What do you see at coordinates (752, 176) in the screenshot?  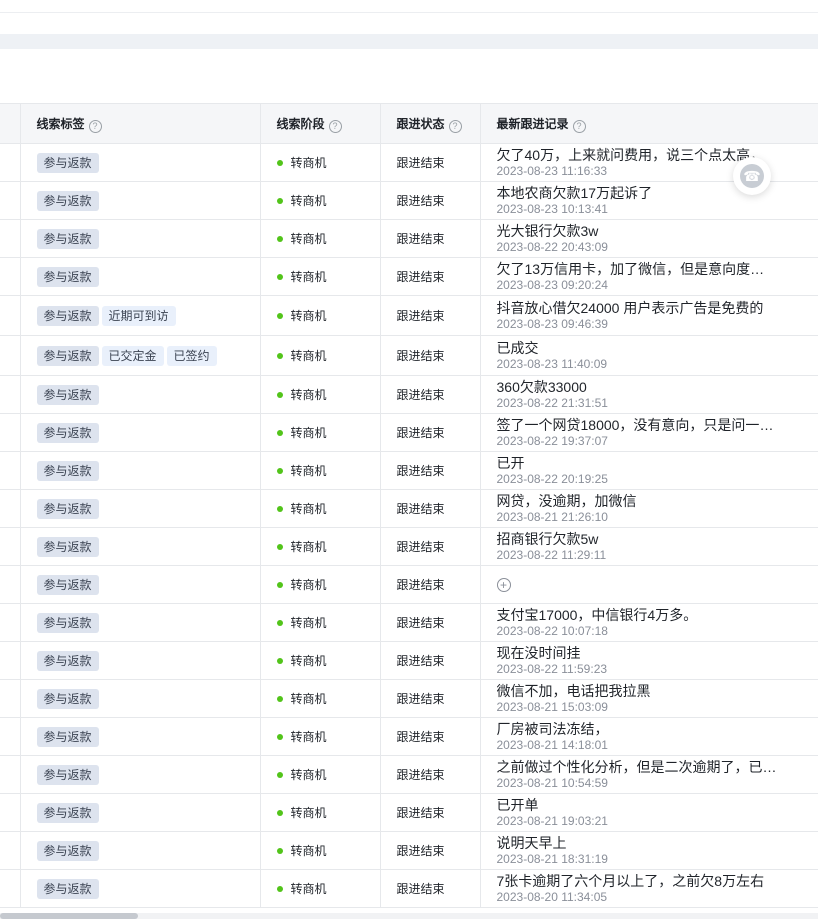 I see `call-button: ☎` at bounding box center [752, 176].